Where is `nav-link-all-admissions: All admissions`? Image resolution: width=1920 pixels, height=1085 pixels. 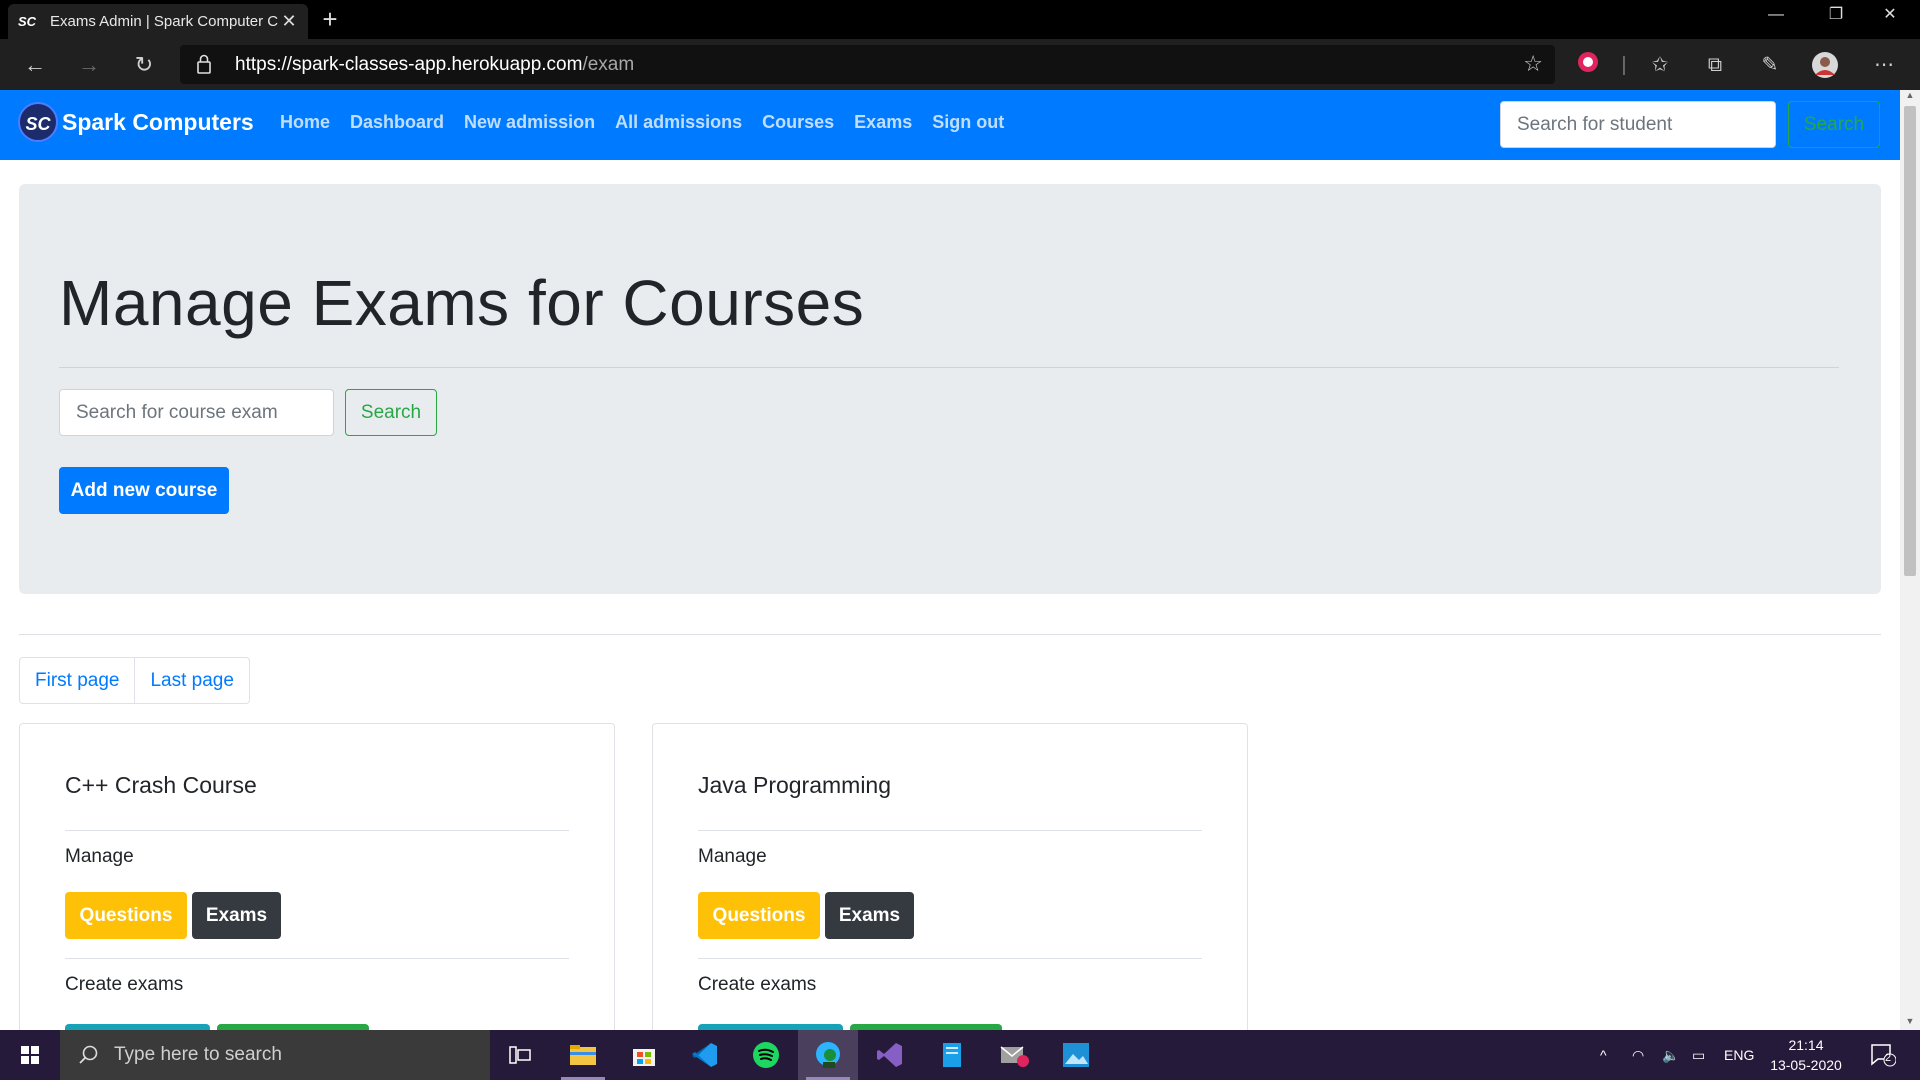
nav-link-all-admissions: All admissions is located at coordinates (678, 122).